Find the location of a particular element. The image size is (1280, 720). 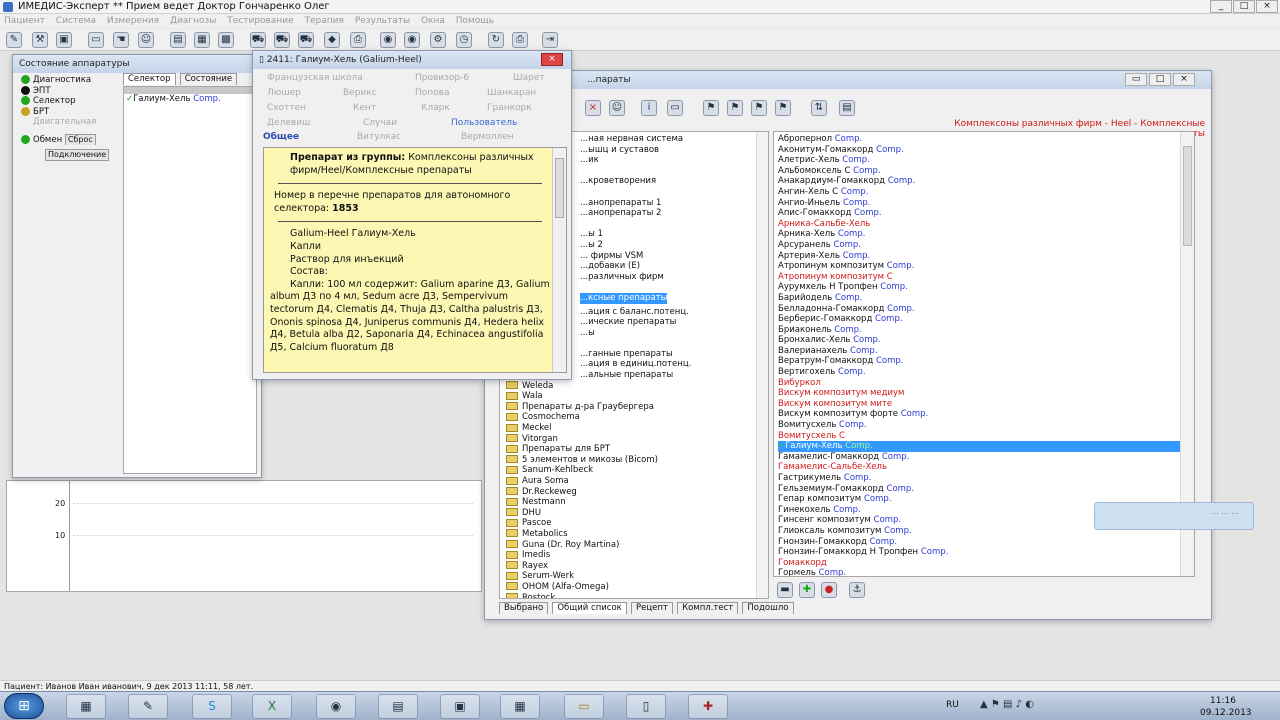

tree-item: ...ы 1 is located at coordinates (674, 234).